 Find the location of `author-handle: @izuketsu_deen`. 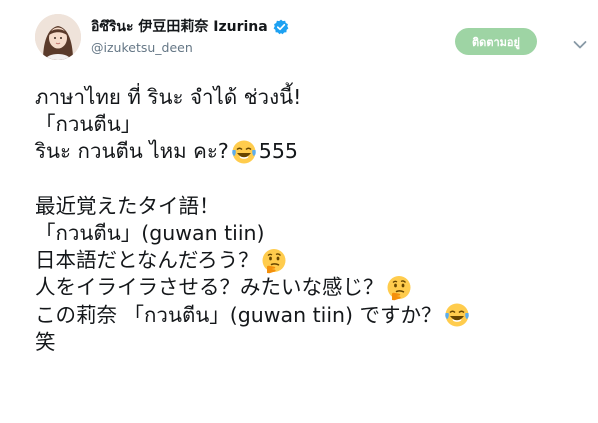

author-handle: @izuketsu_deen is located at coordinates (142, 47).